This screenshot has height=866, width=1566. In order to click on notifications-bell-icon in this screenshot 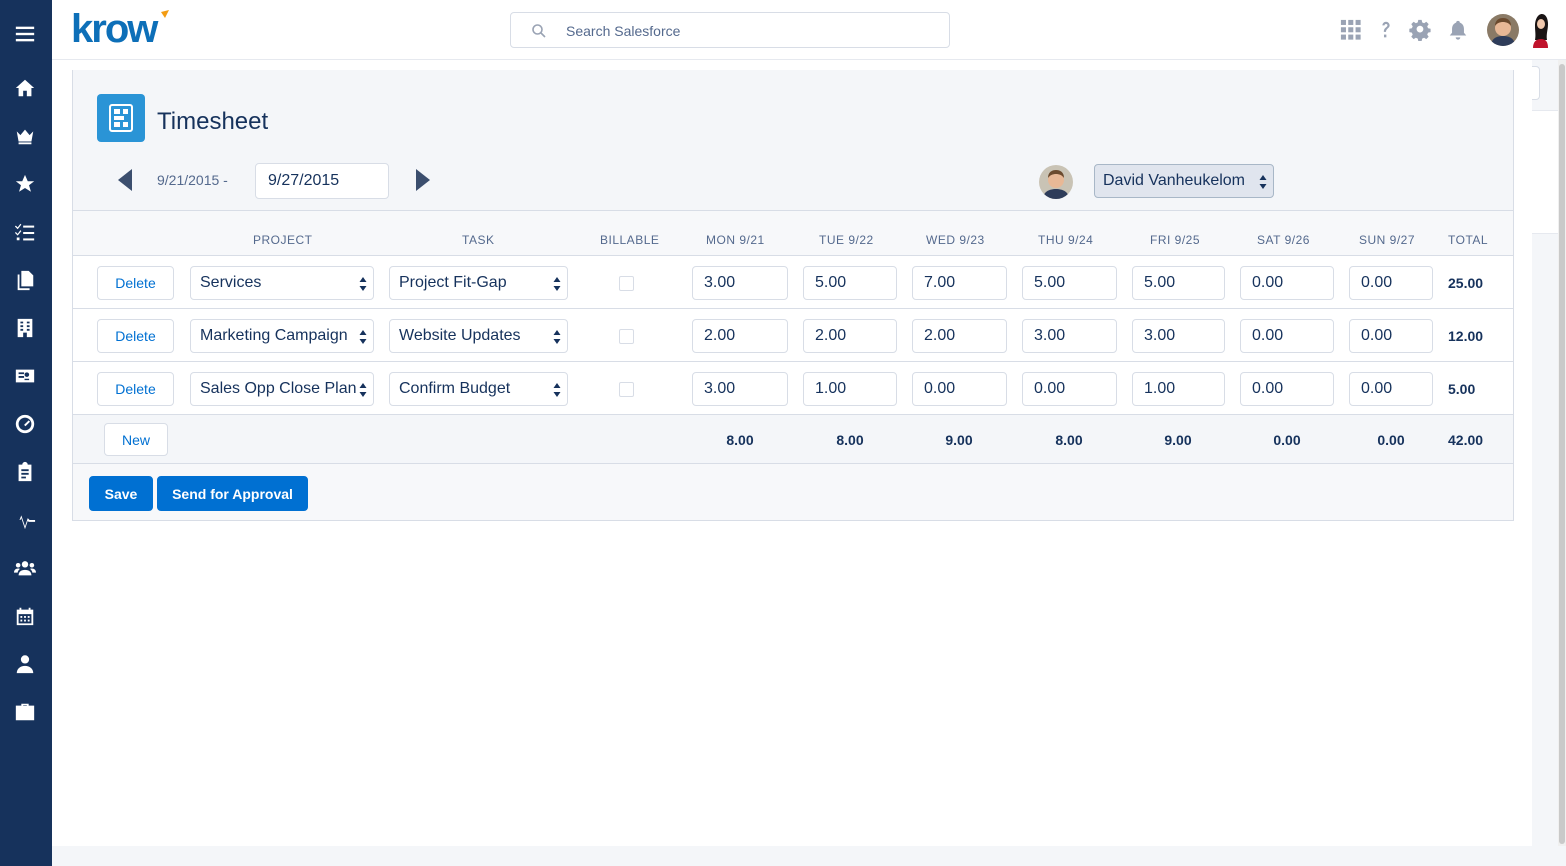, I will do `click(1458, 30)`.